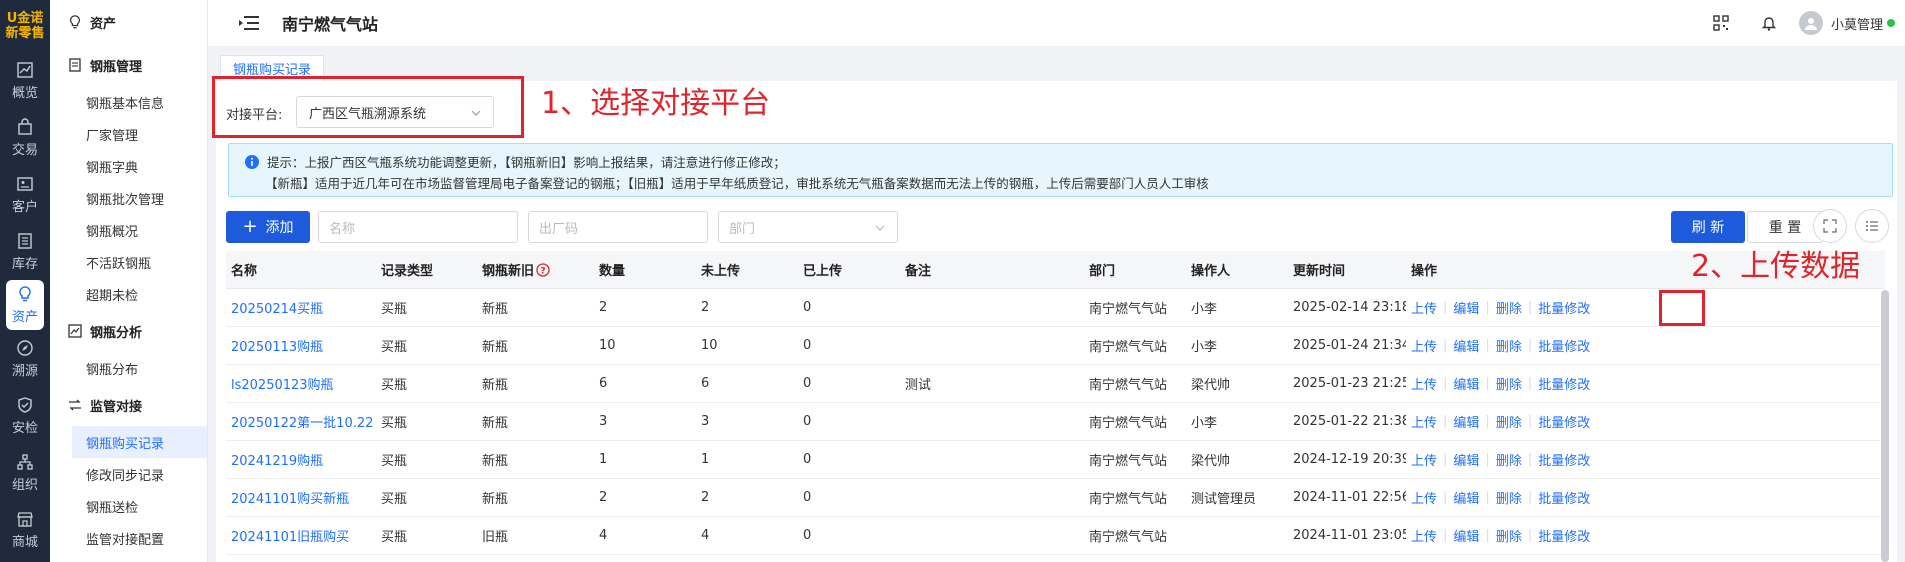 This screenshot has height=562, width=1905. What do you see at coordinates (1769, 23) in the screenshot?
I see `bell-icon` at bounding box center [1769, 23].